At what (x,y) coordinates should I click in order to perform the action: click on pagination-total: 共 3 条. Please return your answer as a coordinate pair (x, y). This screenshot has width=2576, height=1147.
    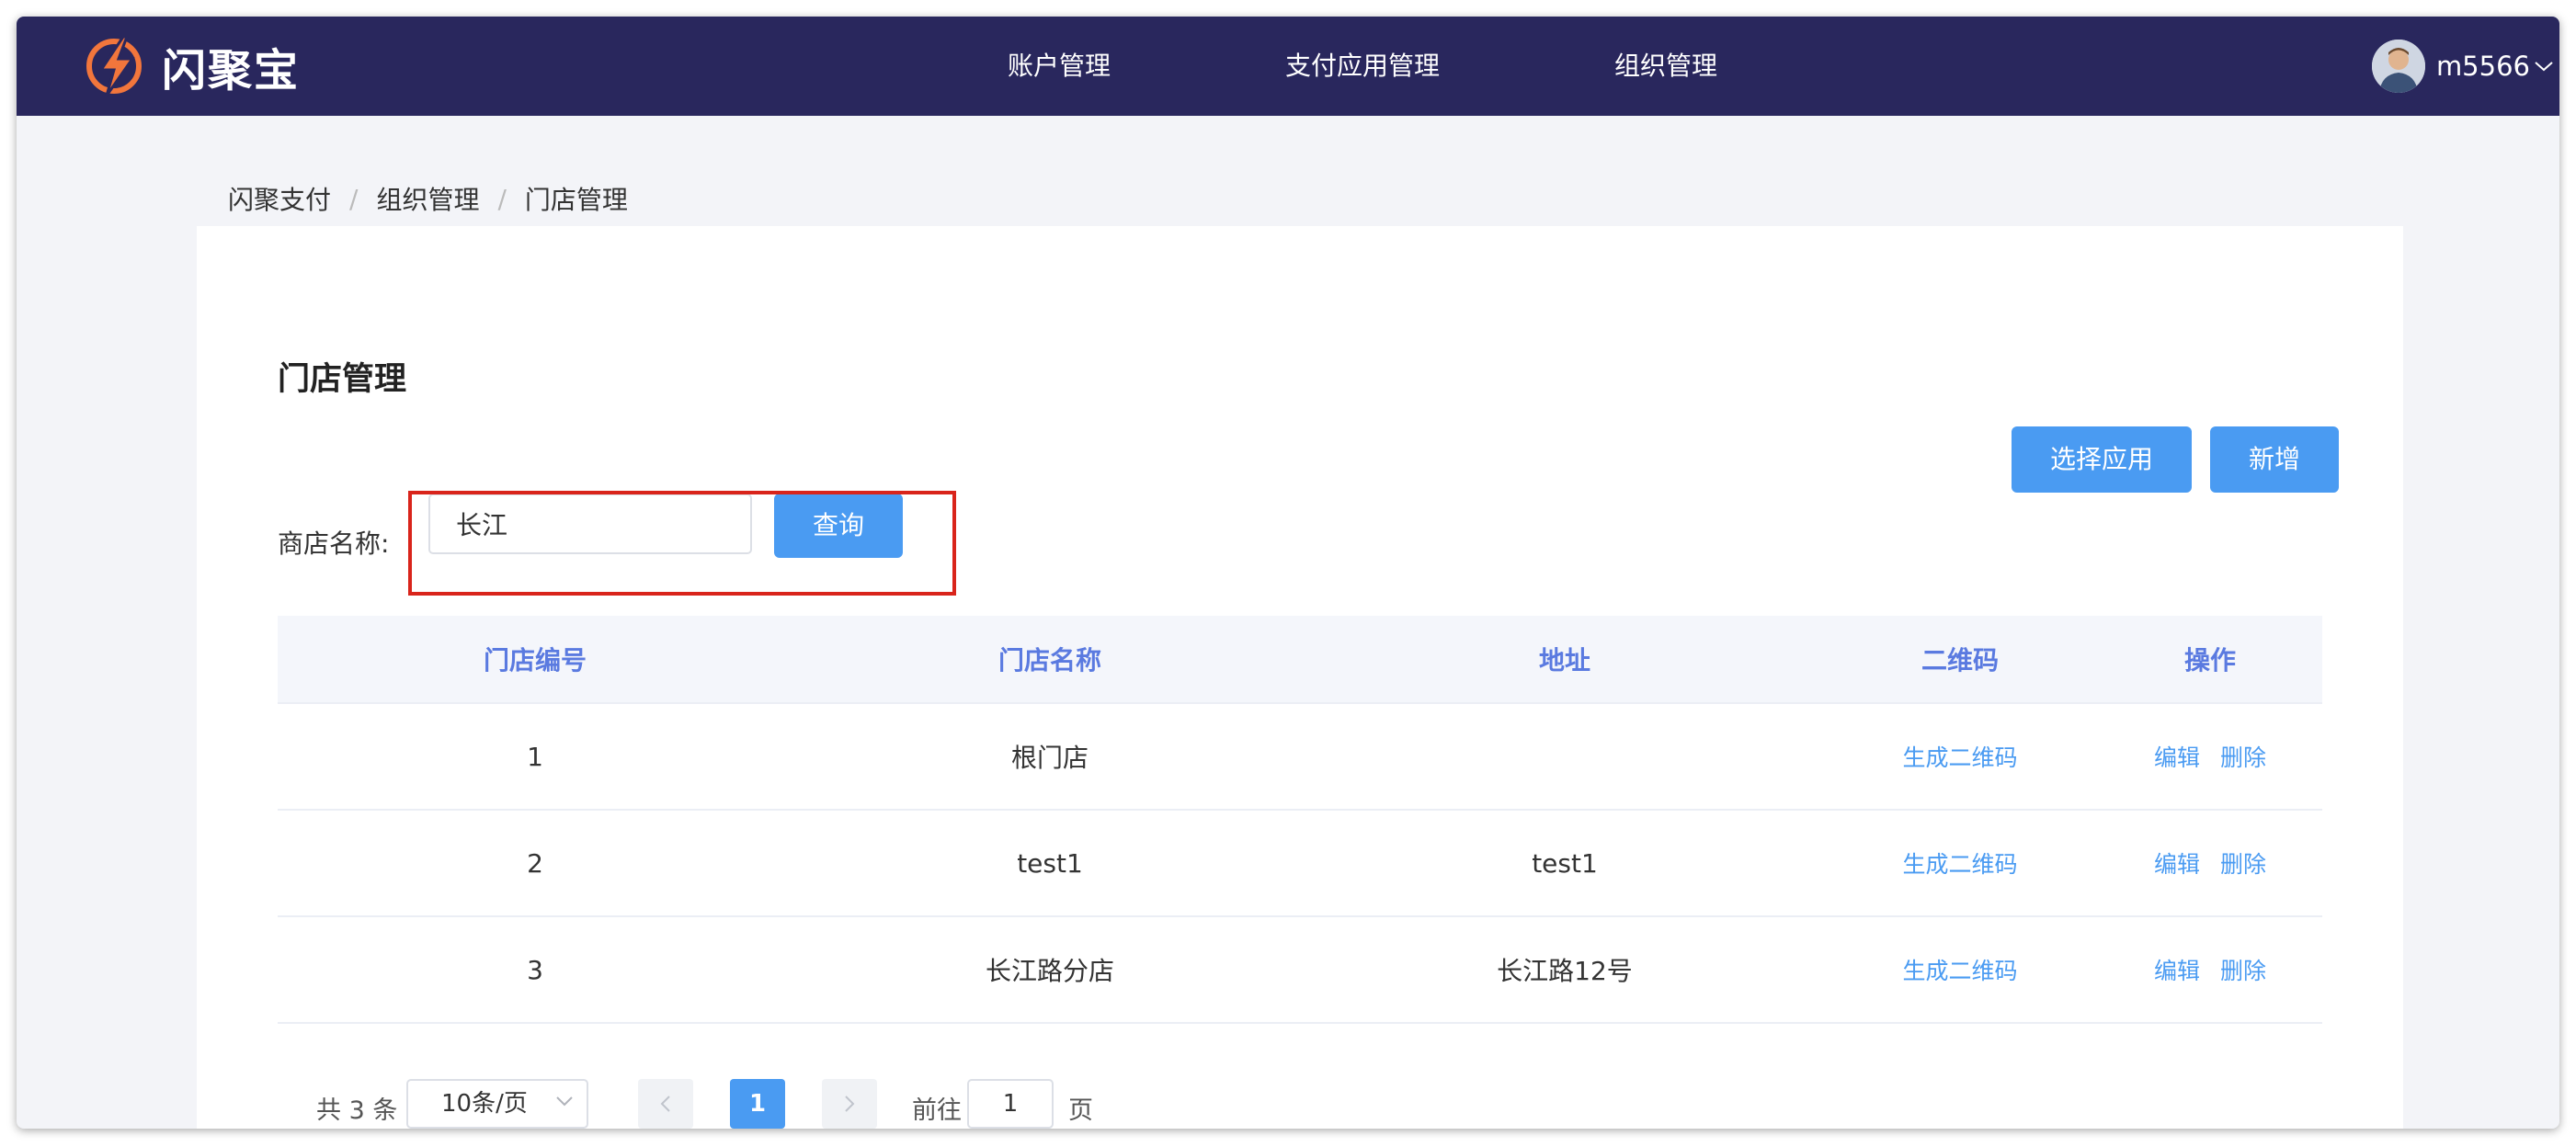
    Looking at the image, I should click on (357, 1110).